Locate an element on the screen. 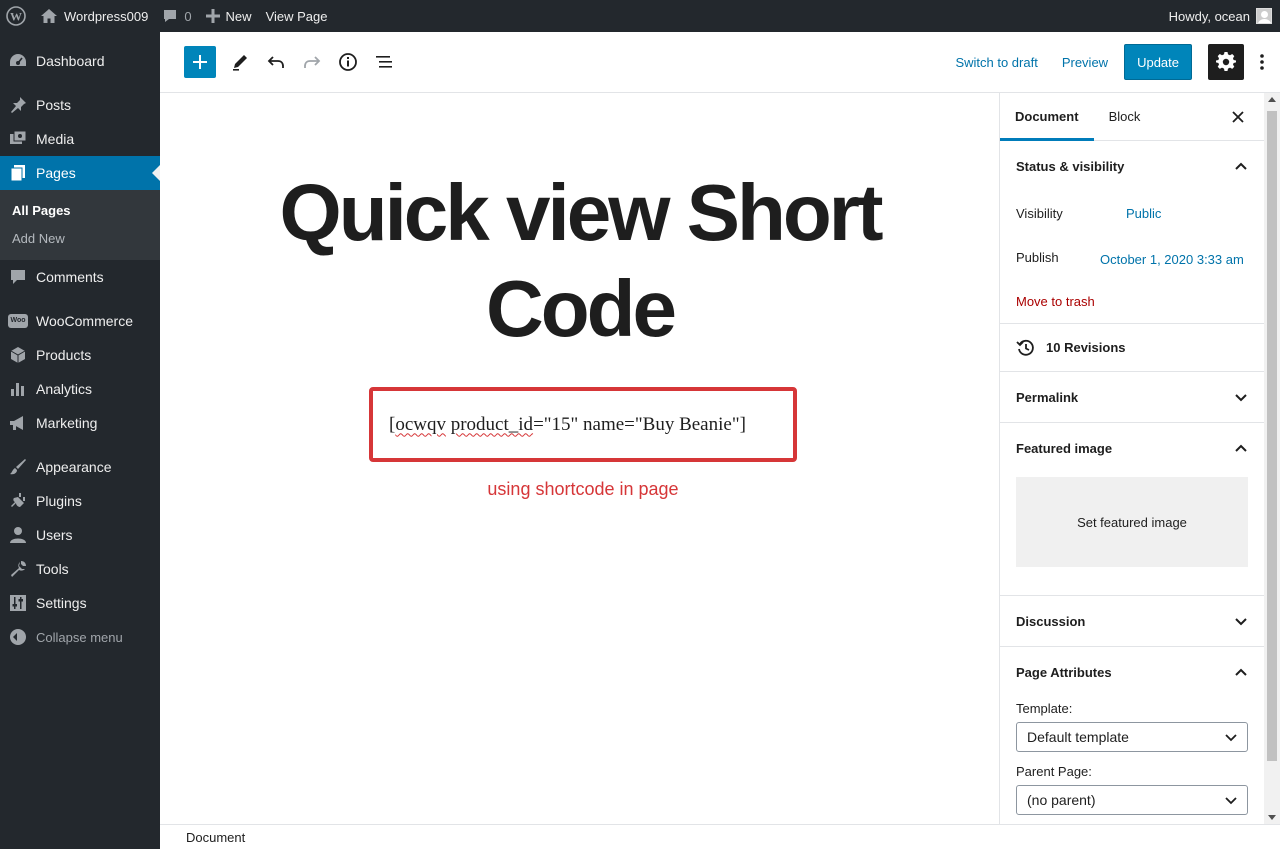 The height and width of the screenshot is (849, 1280). list-outline-icon is located at coordinates (384, 62).